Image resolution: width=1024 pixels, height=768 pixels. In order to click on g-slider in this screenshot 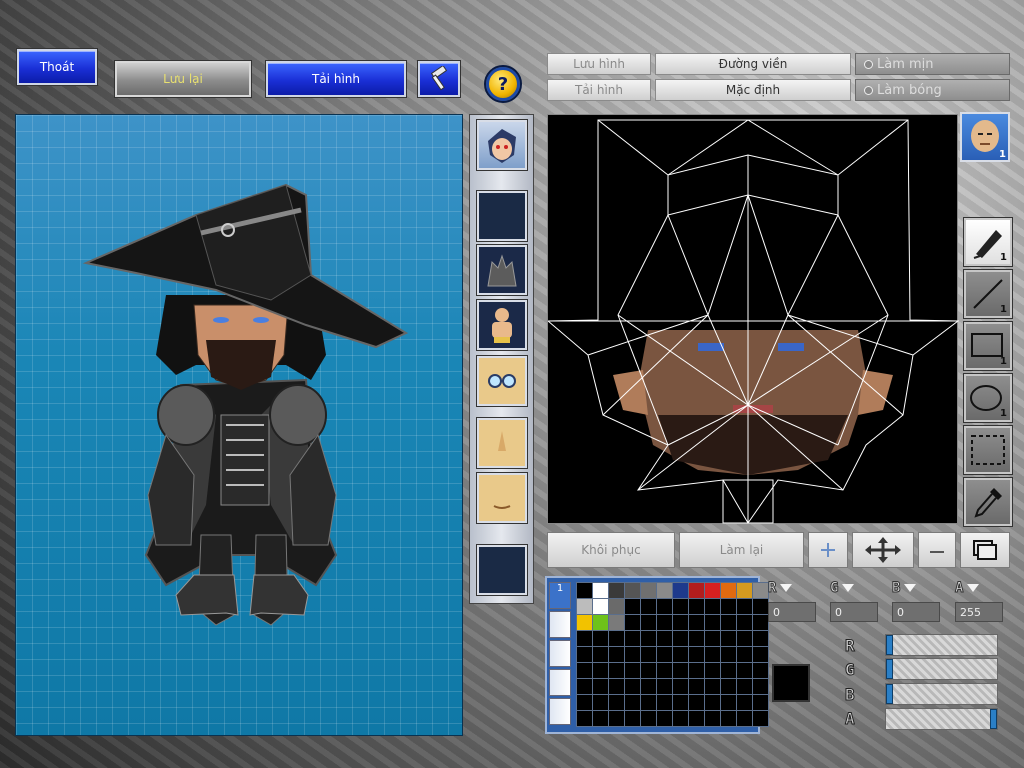, I will do `click(941, 669)`.